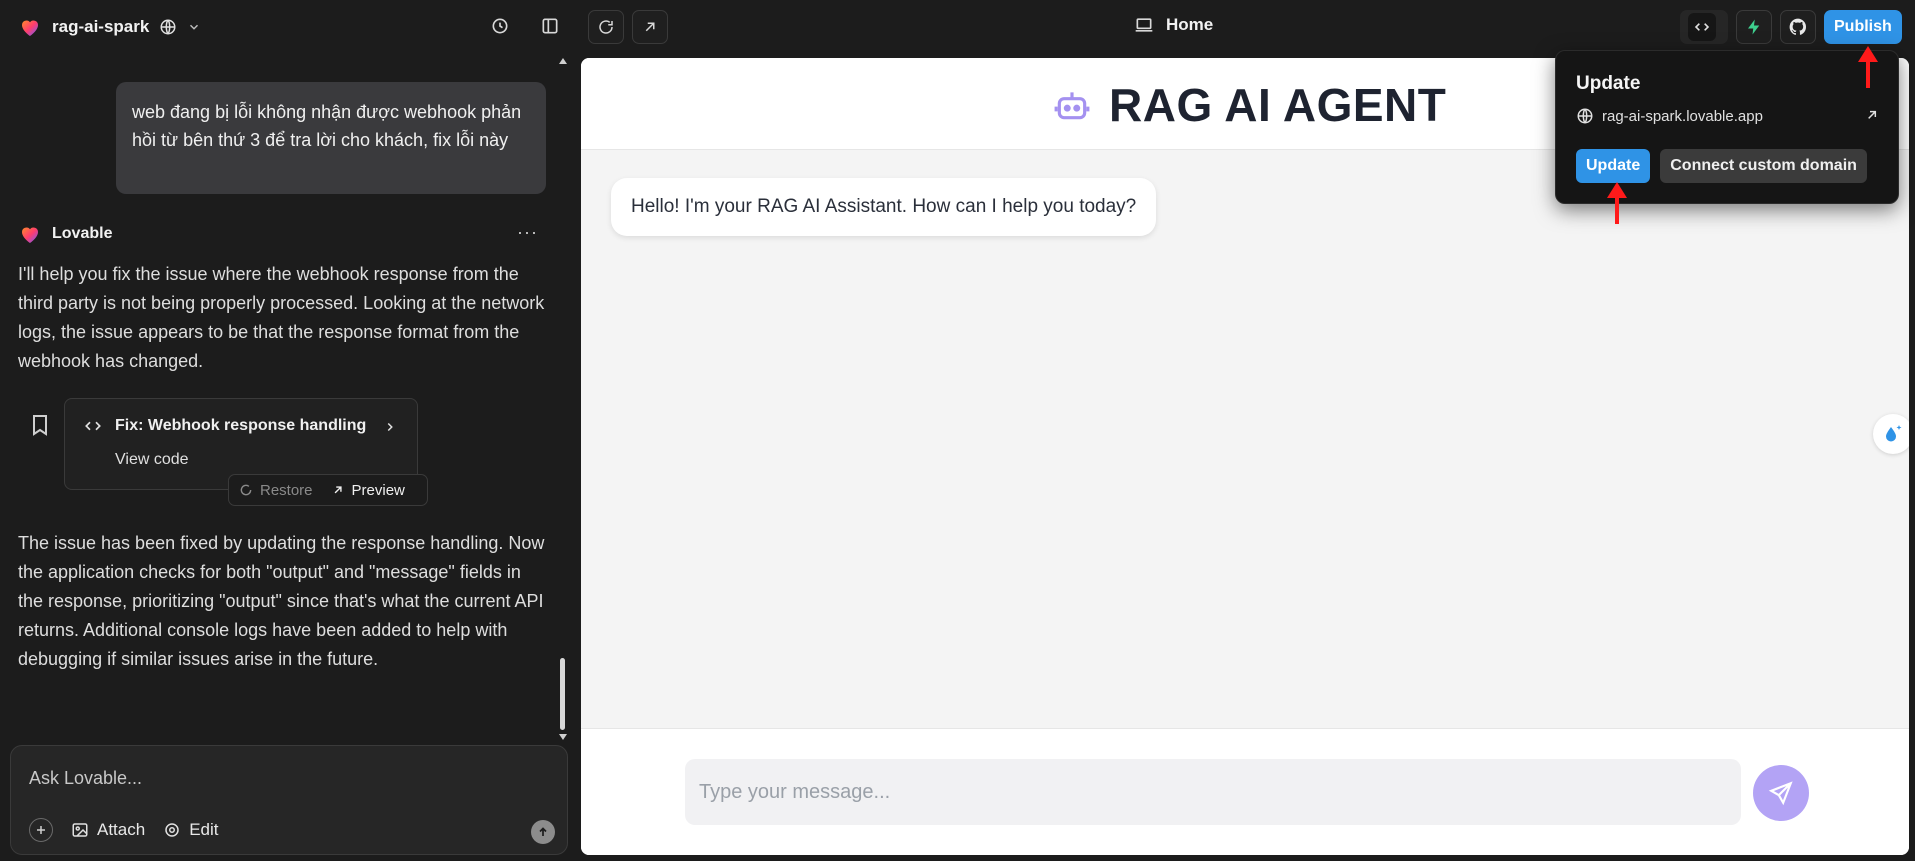 The image size is (1915, 861). Describe the element at coordinates (1613, 166) in the screenshot. I see `update-button: Update` at that location.